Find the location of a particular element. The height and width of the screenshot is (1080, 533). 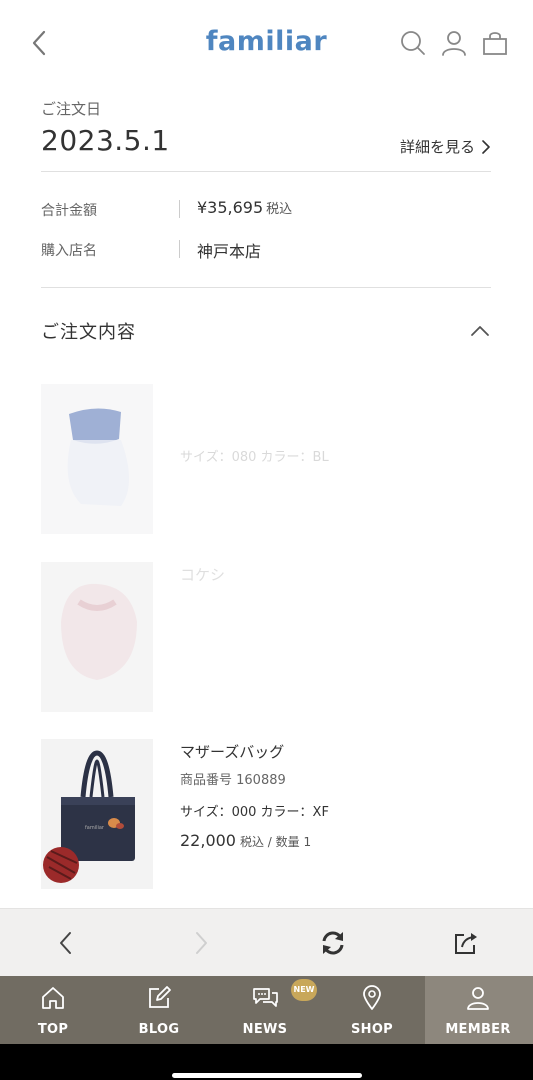

order-date-label: ご注文日 is located at coordinates (71, 109).